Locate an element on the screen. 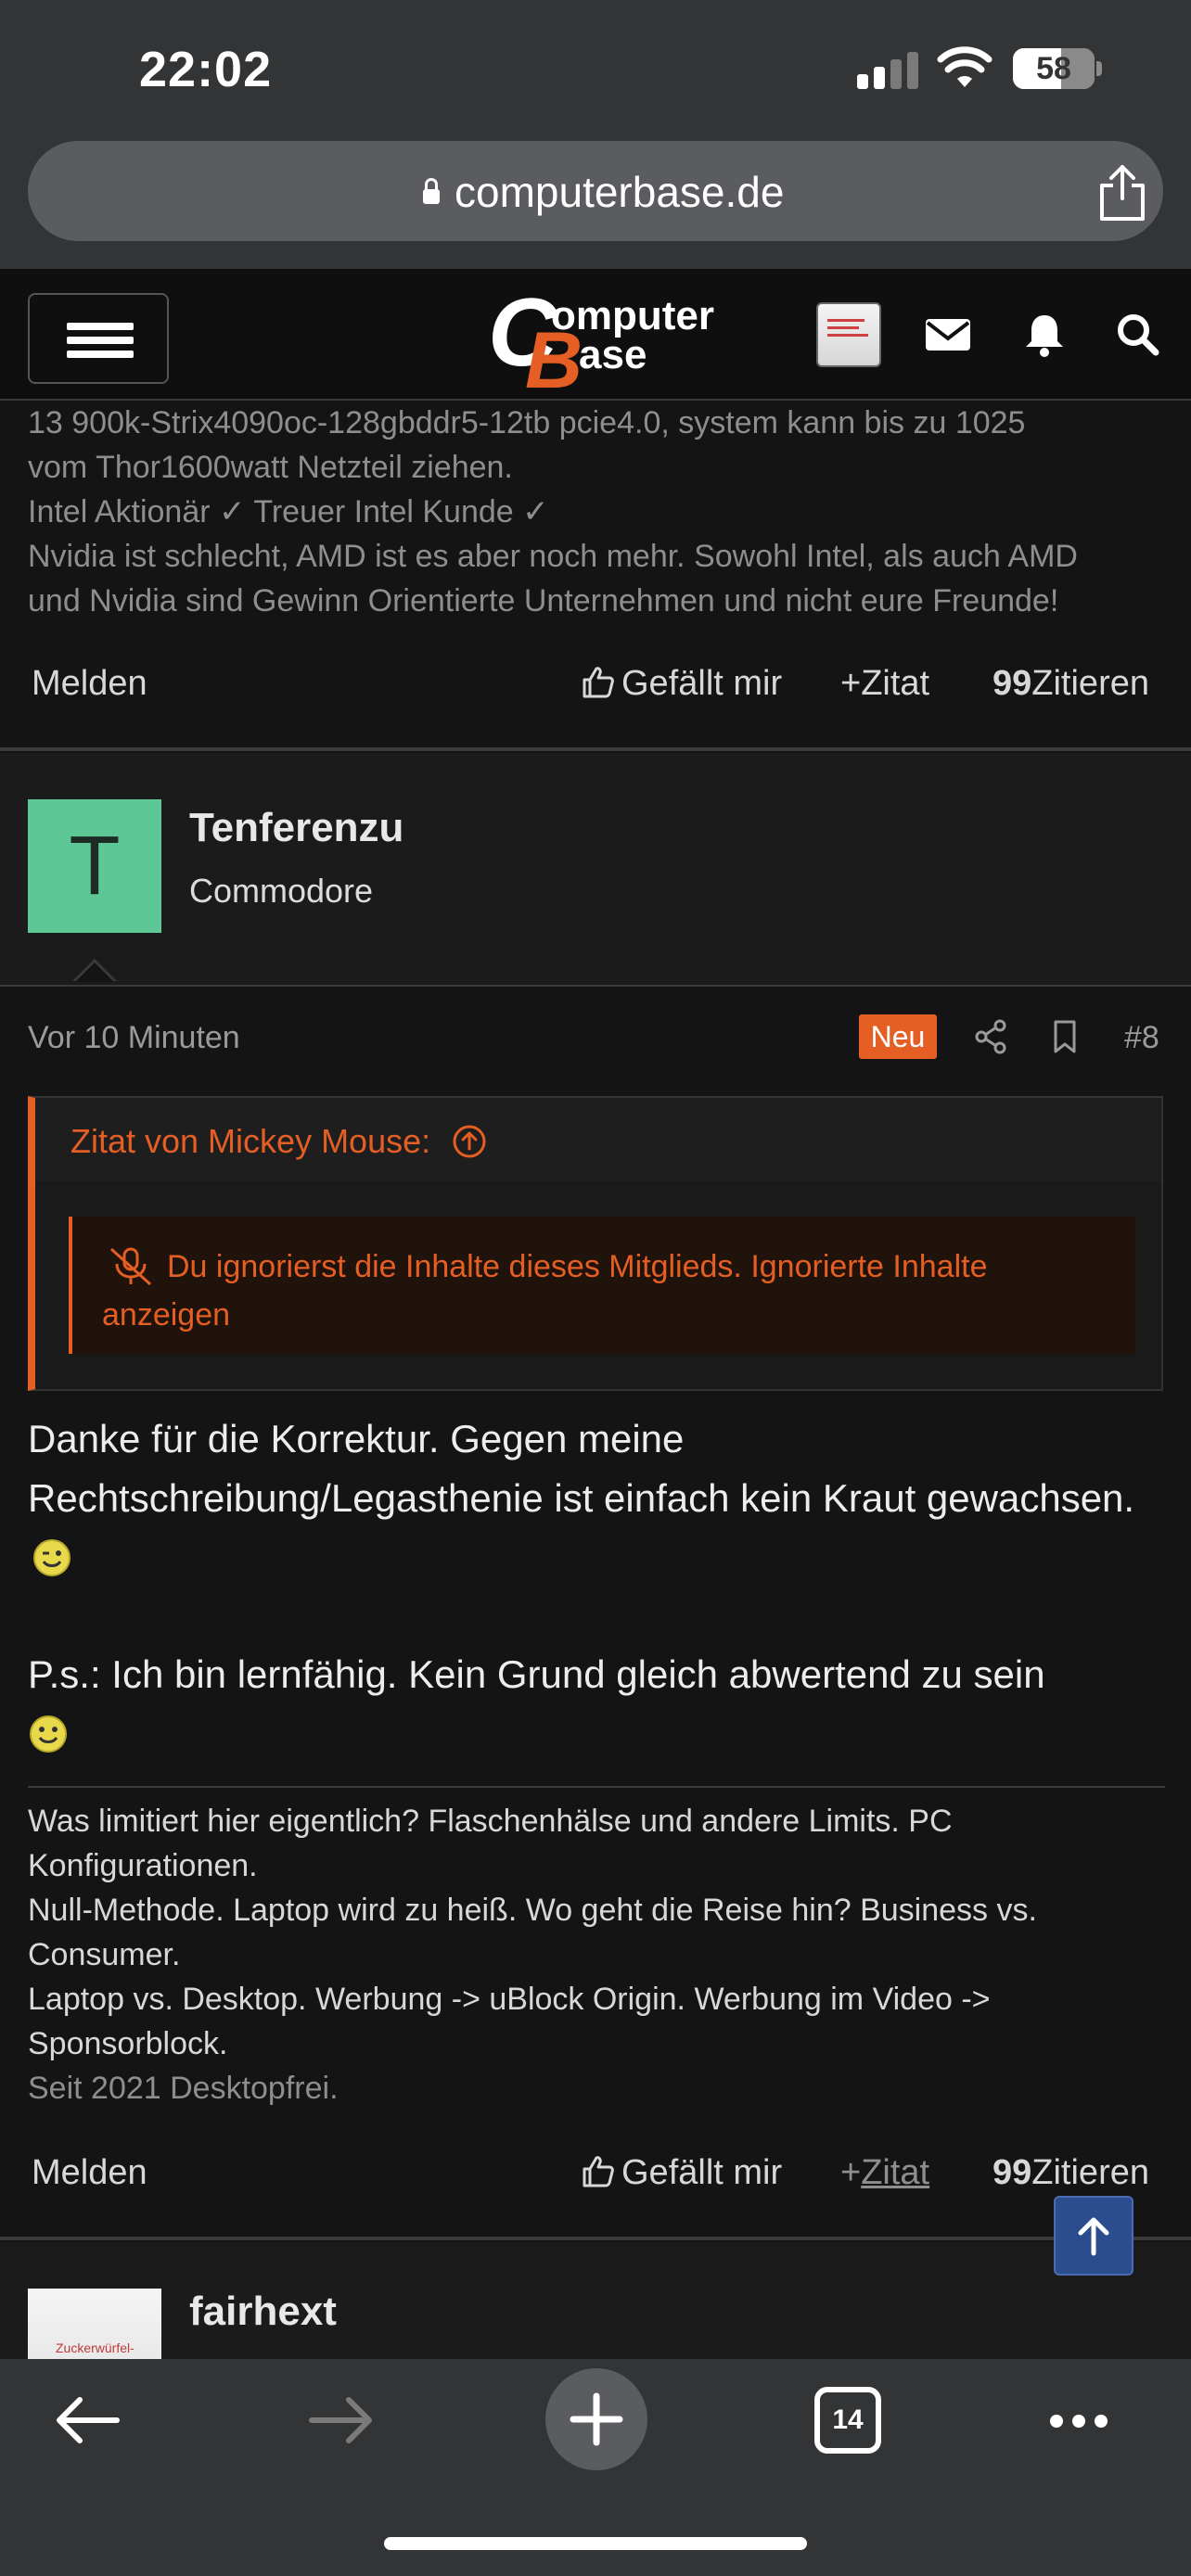  bookmark-icon is located at coordinates (1064, 1036).